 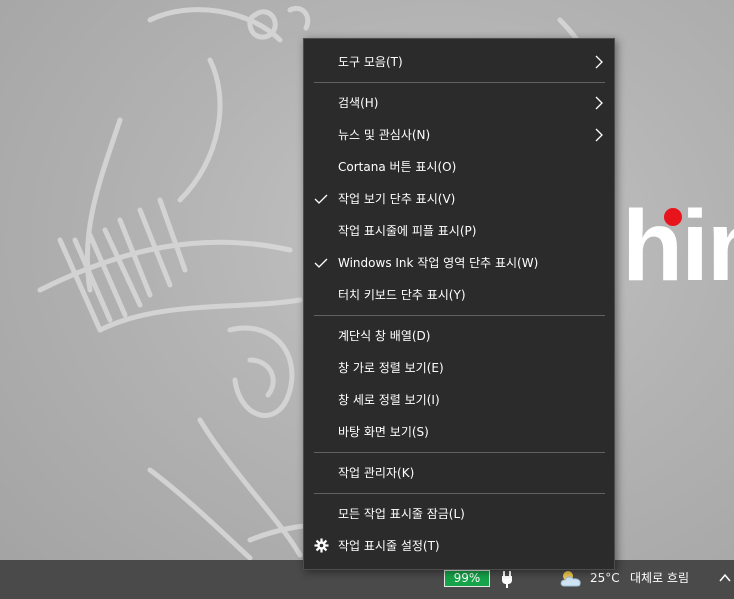 I want to click on menu-item-label: 도구 모음(T), so click(x=370, y=62).